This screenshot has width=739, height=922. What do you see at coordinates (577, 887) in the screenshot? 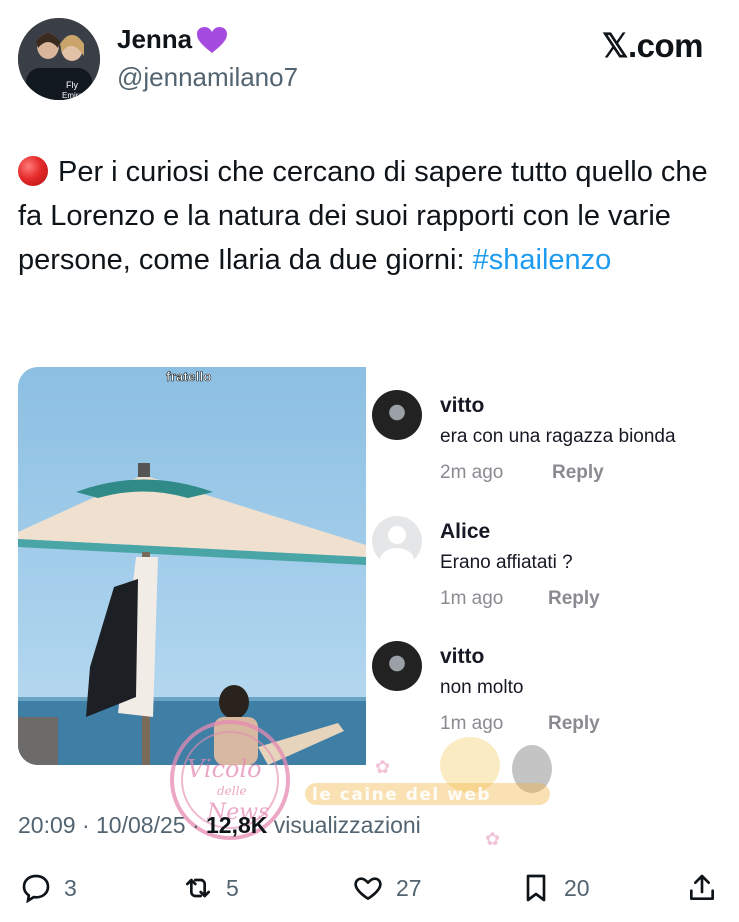
I see `bookmark-count: 20` at bounding box center [577, 887].